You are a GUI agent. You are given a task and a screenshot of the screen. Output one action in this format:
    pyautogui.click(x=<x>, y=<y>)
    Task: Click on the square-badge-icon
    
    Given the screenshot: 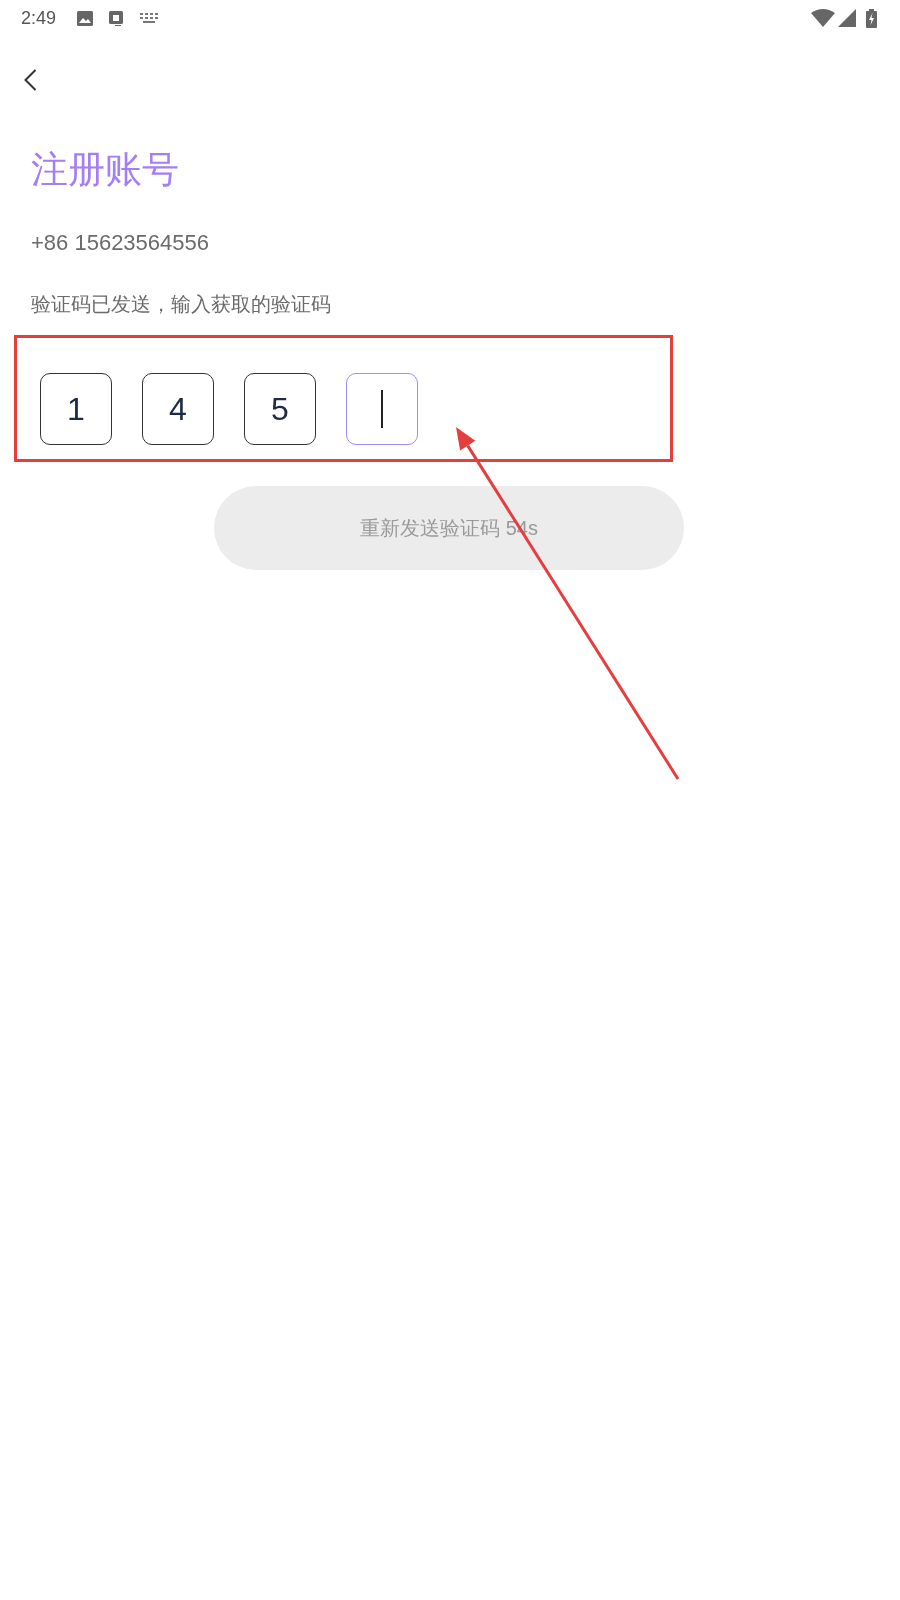 What is the action you would take?
    pyautogui.click(x=116, y=18)
    